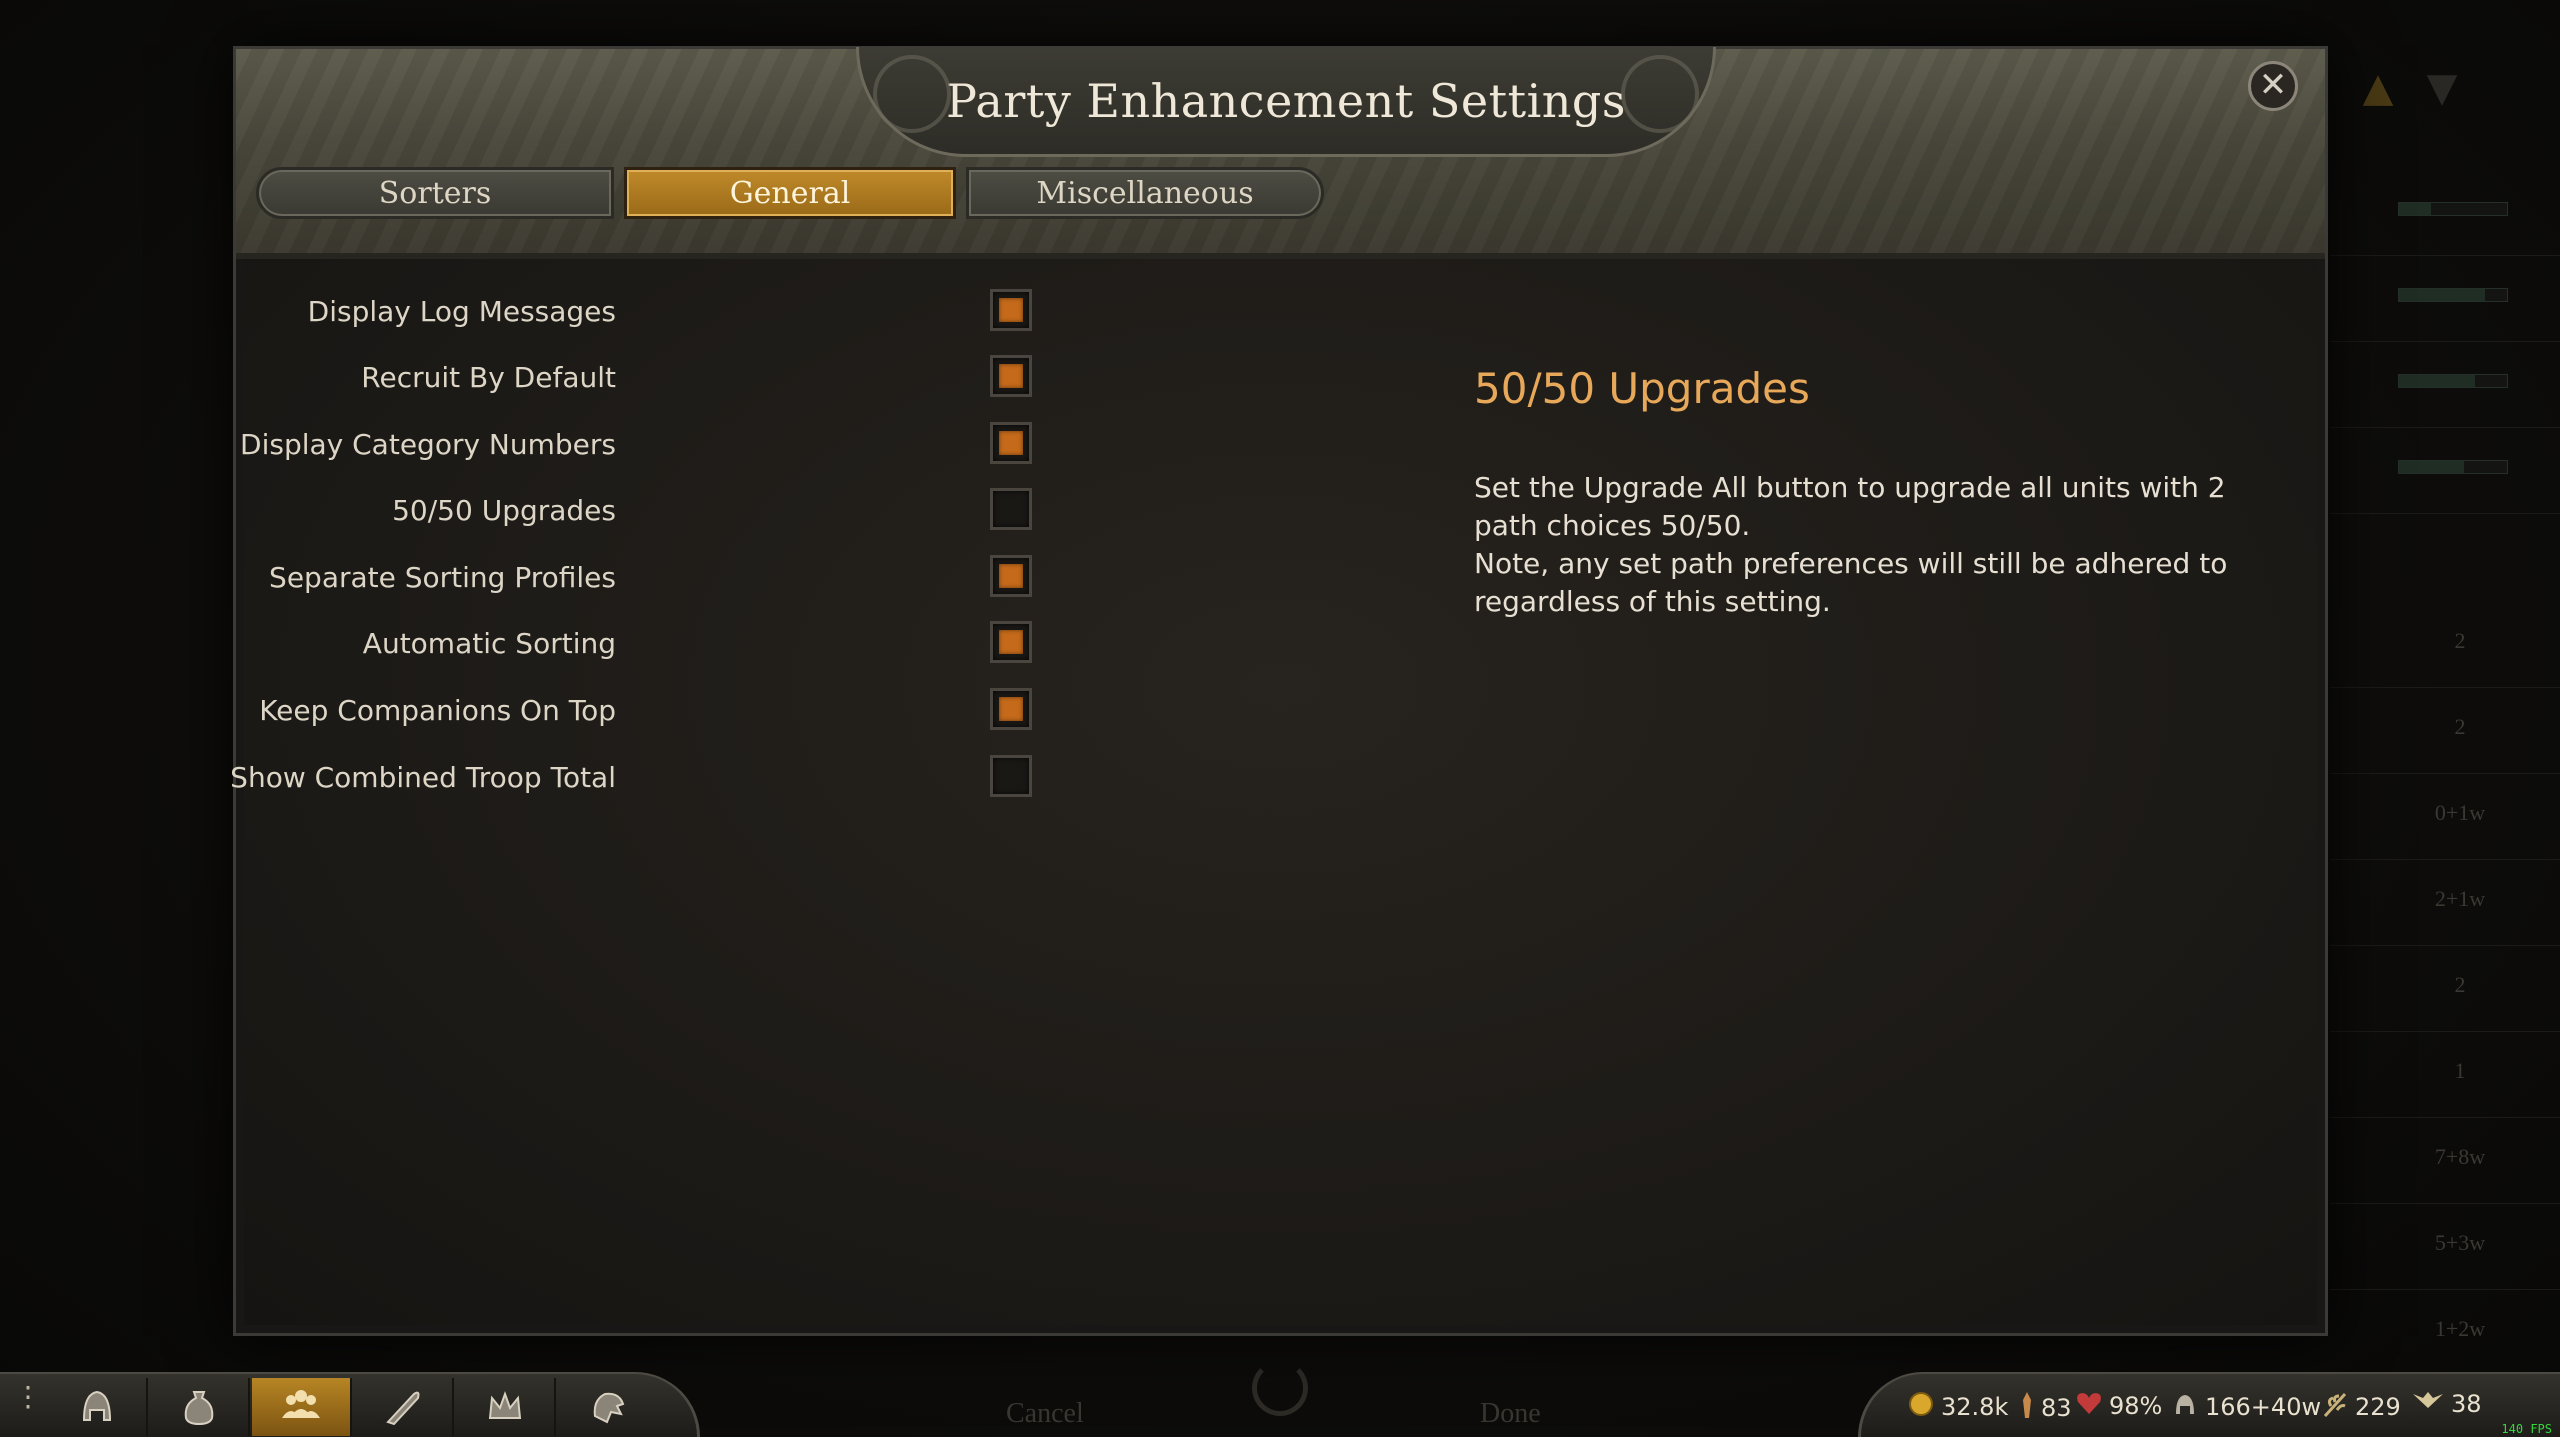 This screenshot has height=1437, width=2560. What do you see at coordinates (2263, 1407) in the screenshot?
I see `troops-value: 166+40w` at bounding box center [2263, 1407].